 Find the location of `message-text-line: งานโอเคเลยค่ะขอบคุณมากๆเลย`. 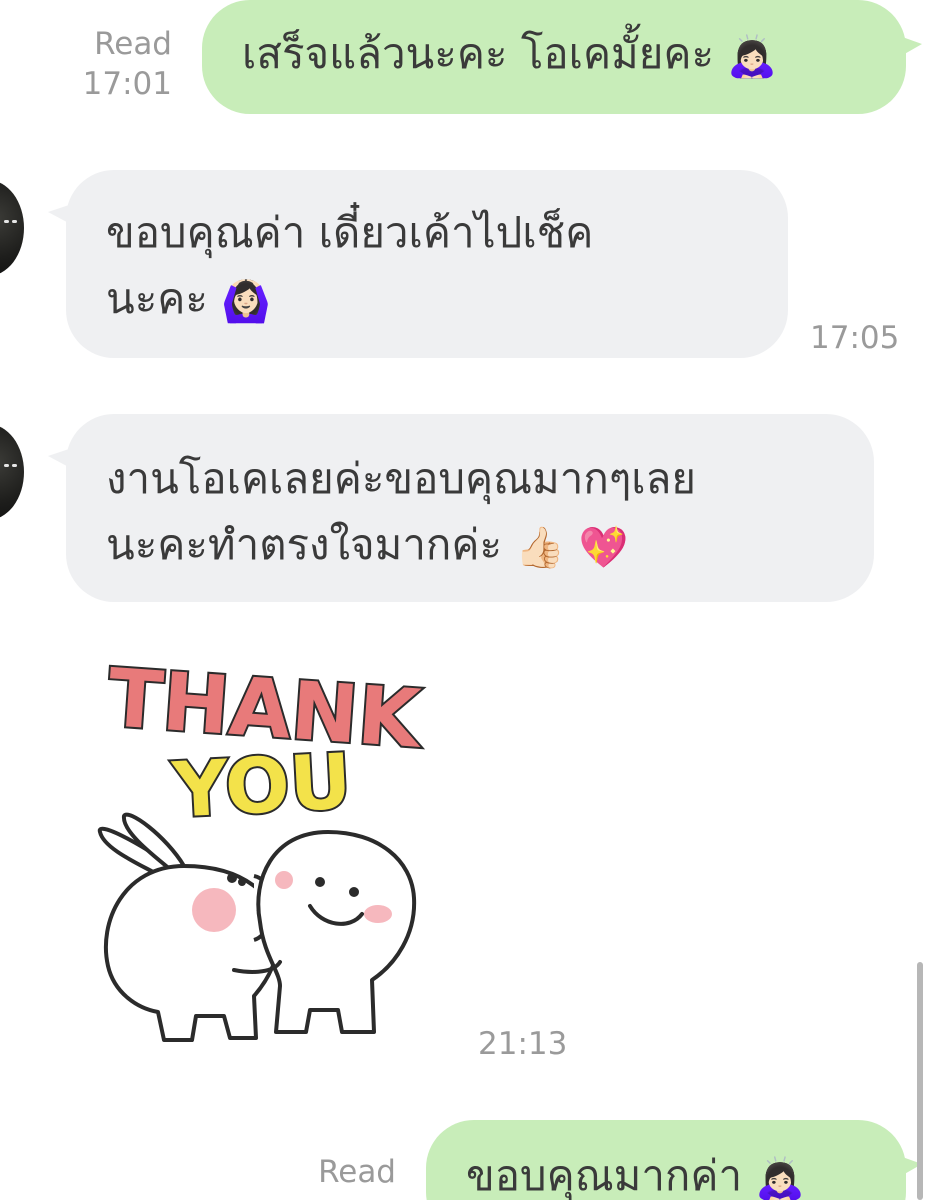

message-text-line: งานโอเคเลยค่ะขอบคุณมากๆเลย is located at coordinates (401, 478).